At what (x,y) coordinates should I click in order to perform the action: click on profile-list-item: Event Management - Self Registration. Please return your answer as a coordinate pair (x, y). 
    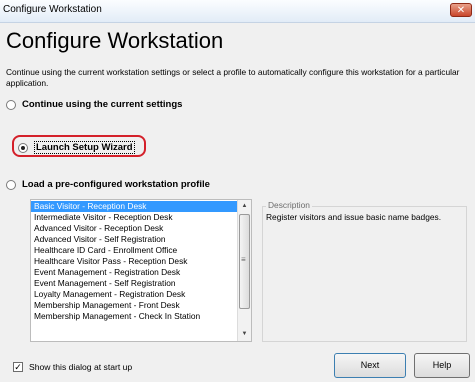
    Looking at the image, I should click on (134, 283).